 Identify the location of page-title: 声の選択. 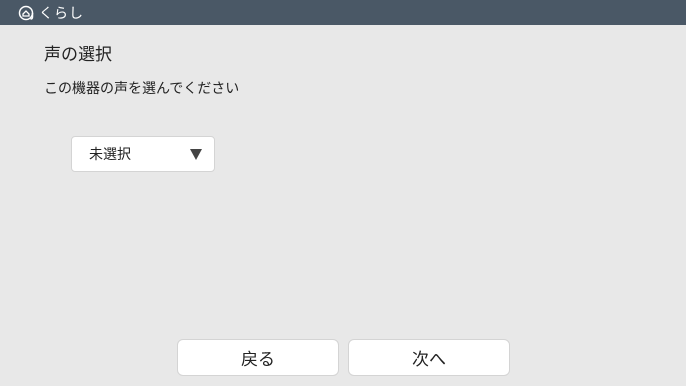
(78, 55).